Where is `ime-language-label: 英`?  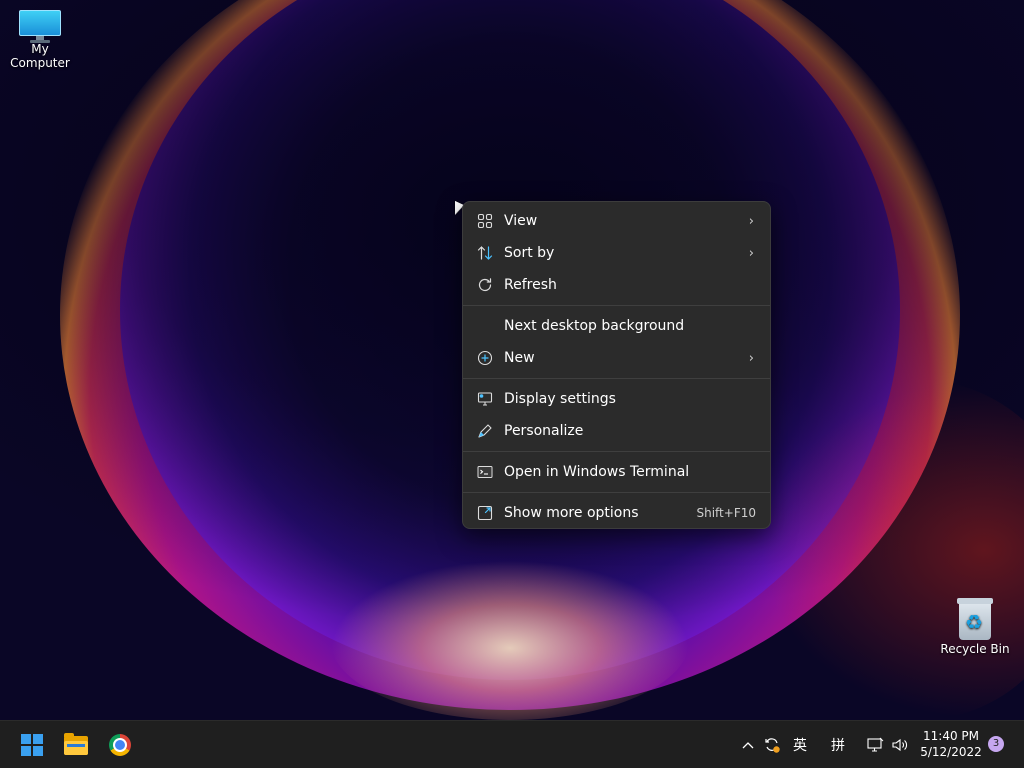 ime-language-label: 英 is located at coordinates (800, 746).